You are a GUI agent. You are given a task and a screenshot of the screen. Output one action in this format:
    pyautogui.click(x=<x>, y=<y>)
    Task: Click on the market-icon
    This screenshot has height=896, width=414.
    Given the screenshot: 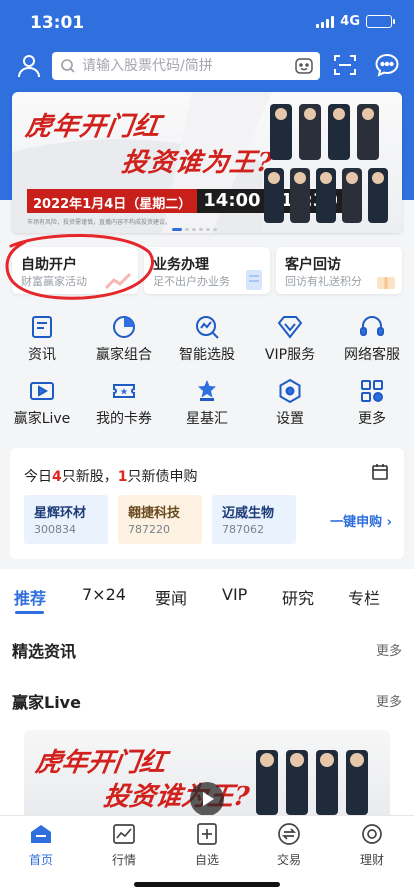 What is the action you would take?
    pyautogui.click(x=124, y=834)
    